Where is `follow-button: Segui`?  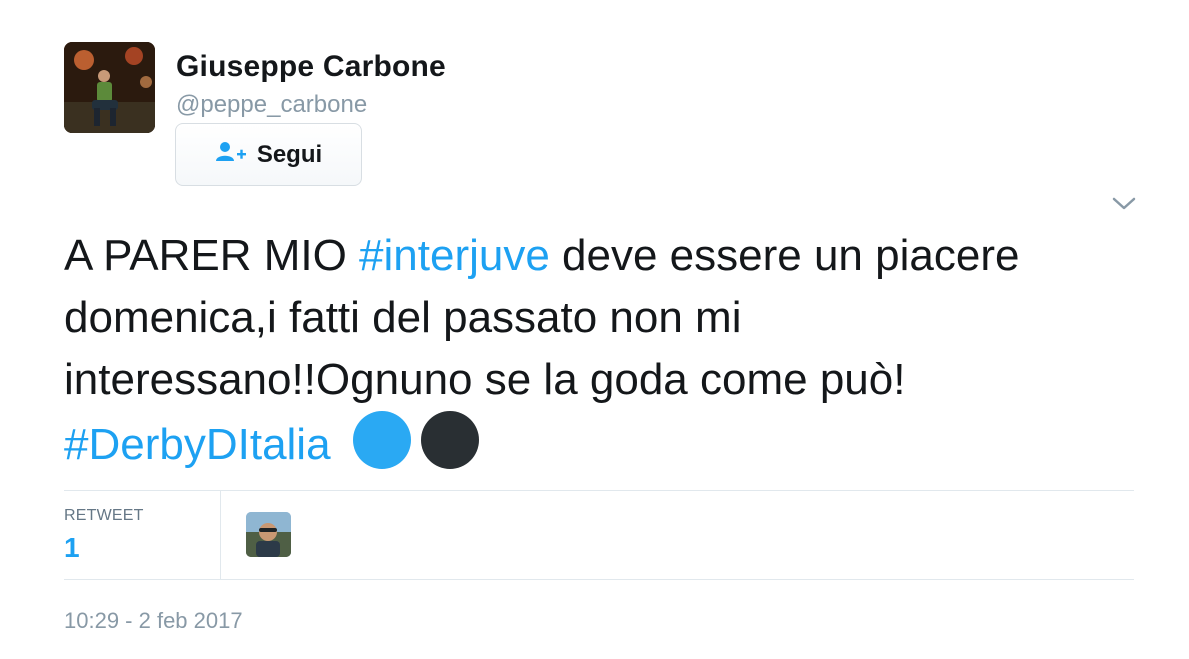
follow-button: Segui is located at coordinates (268, 154).